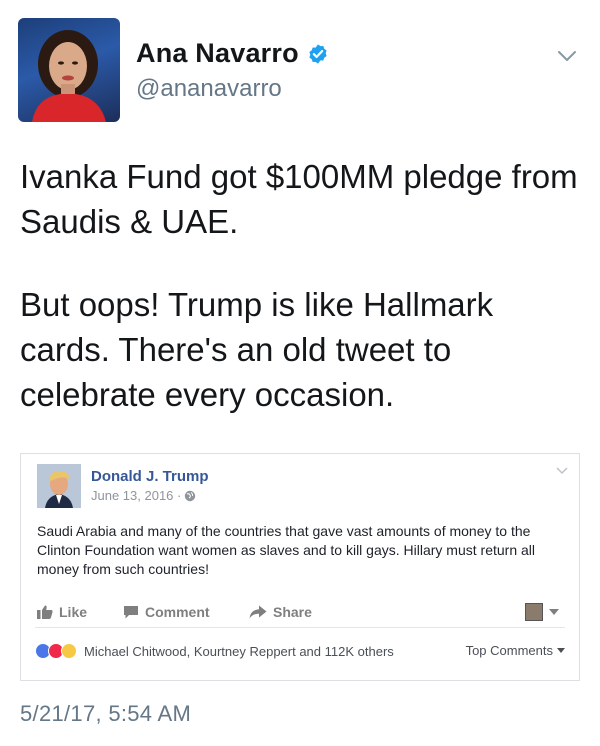 This screenshot has width=600, height=746. I want to click on fb-share-button: Share, so click(280, 612).